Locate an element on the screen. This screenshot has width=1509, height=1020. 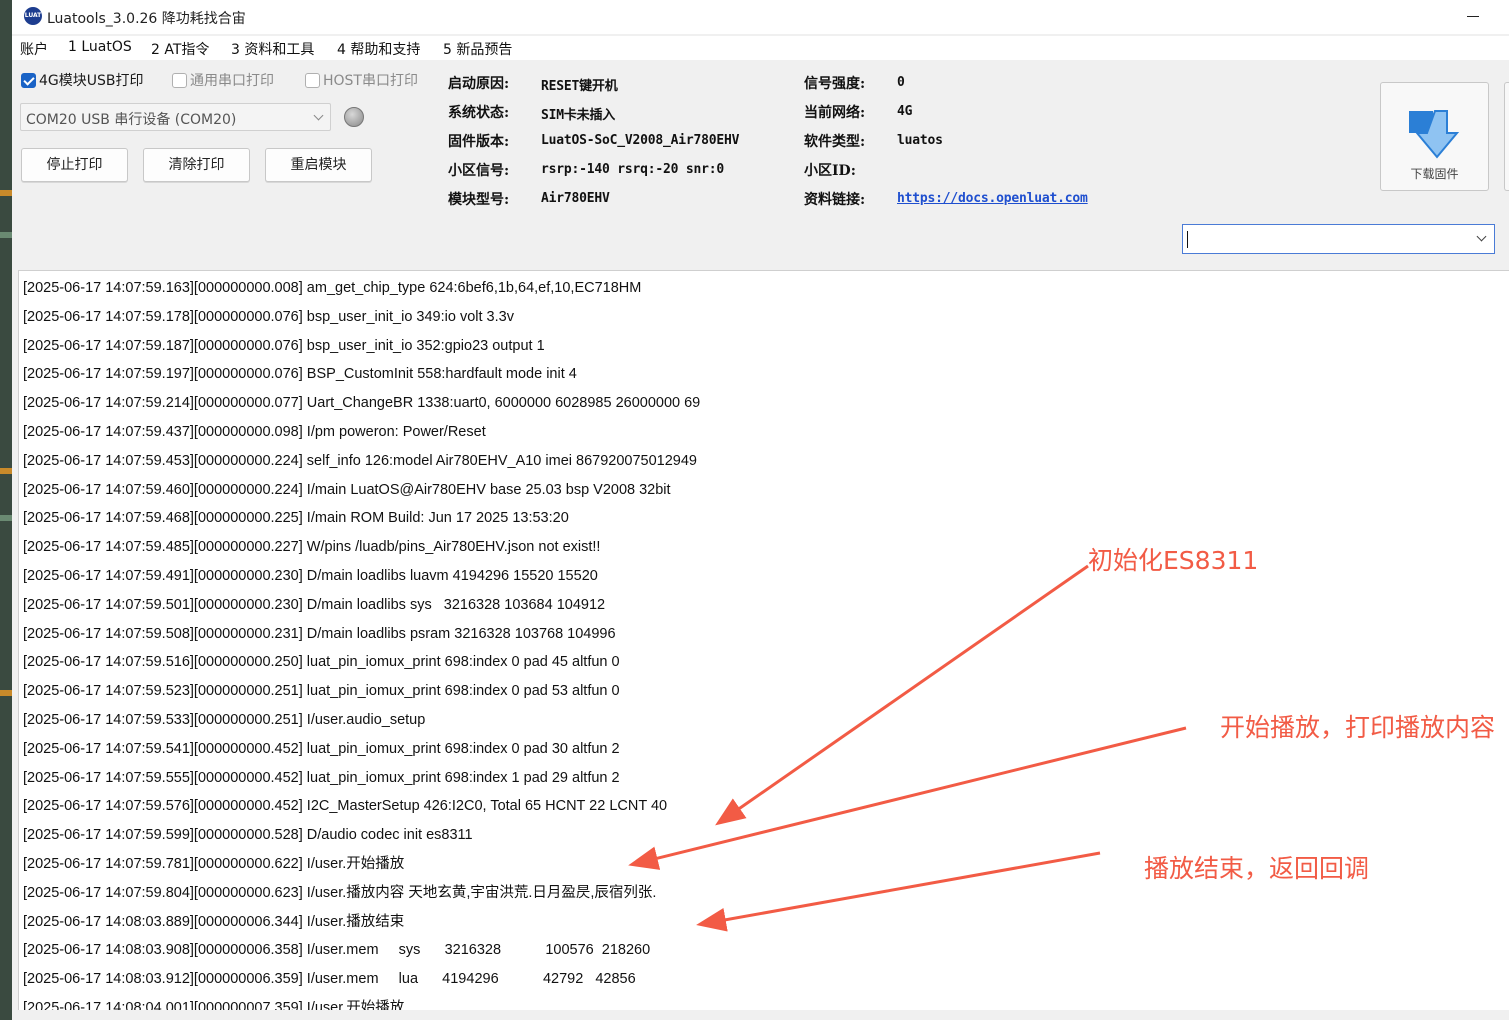
desktop-edge is located at coordinates (6, 510).